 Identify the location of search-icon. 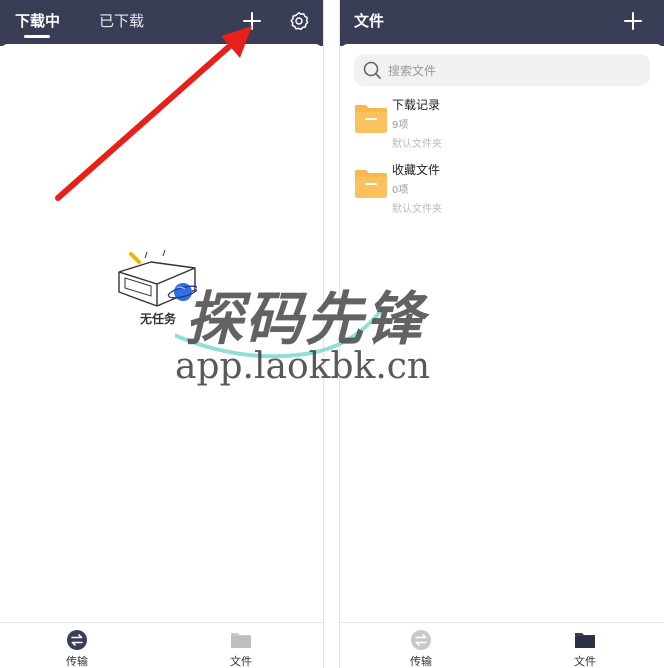
(372, 70).